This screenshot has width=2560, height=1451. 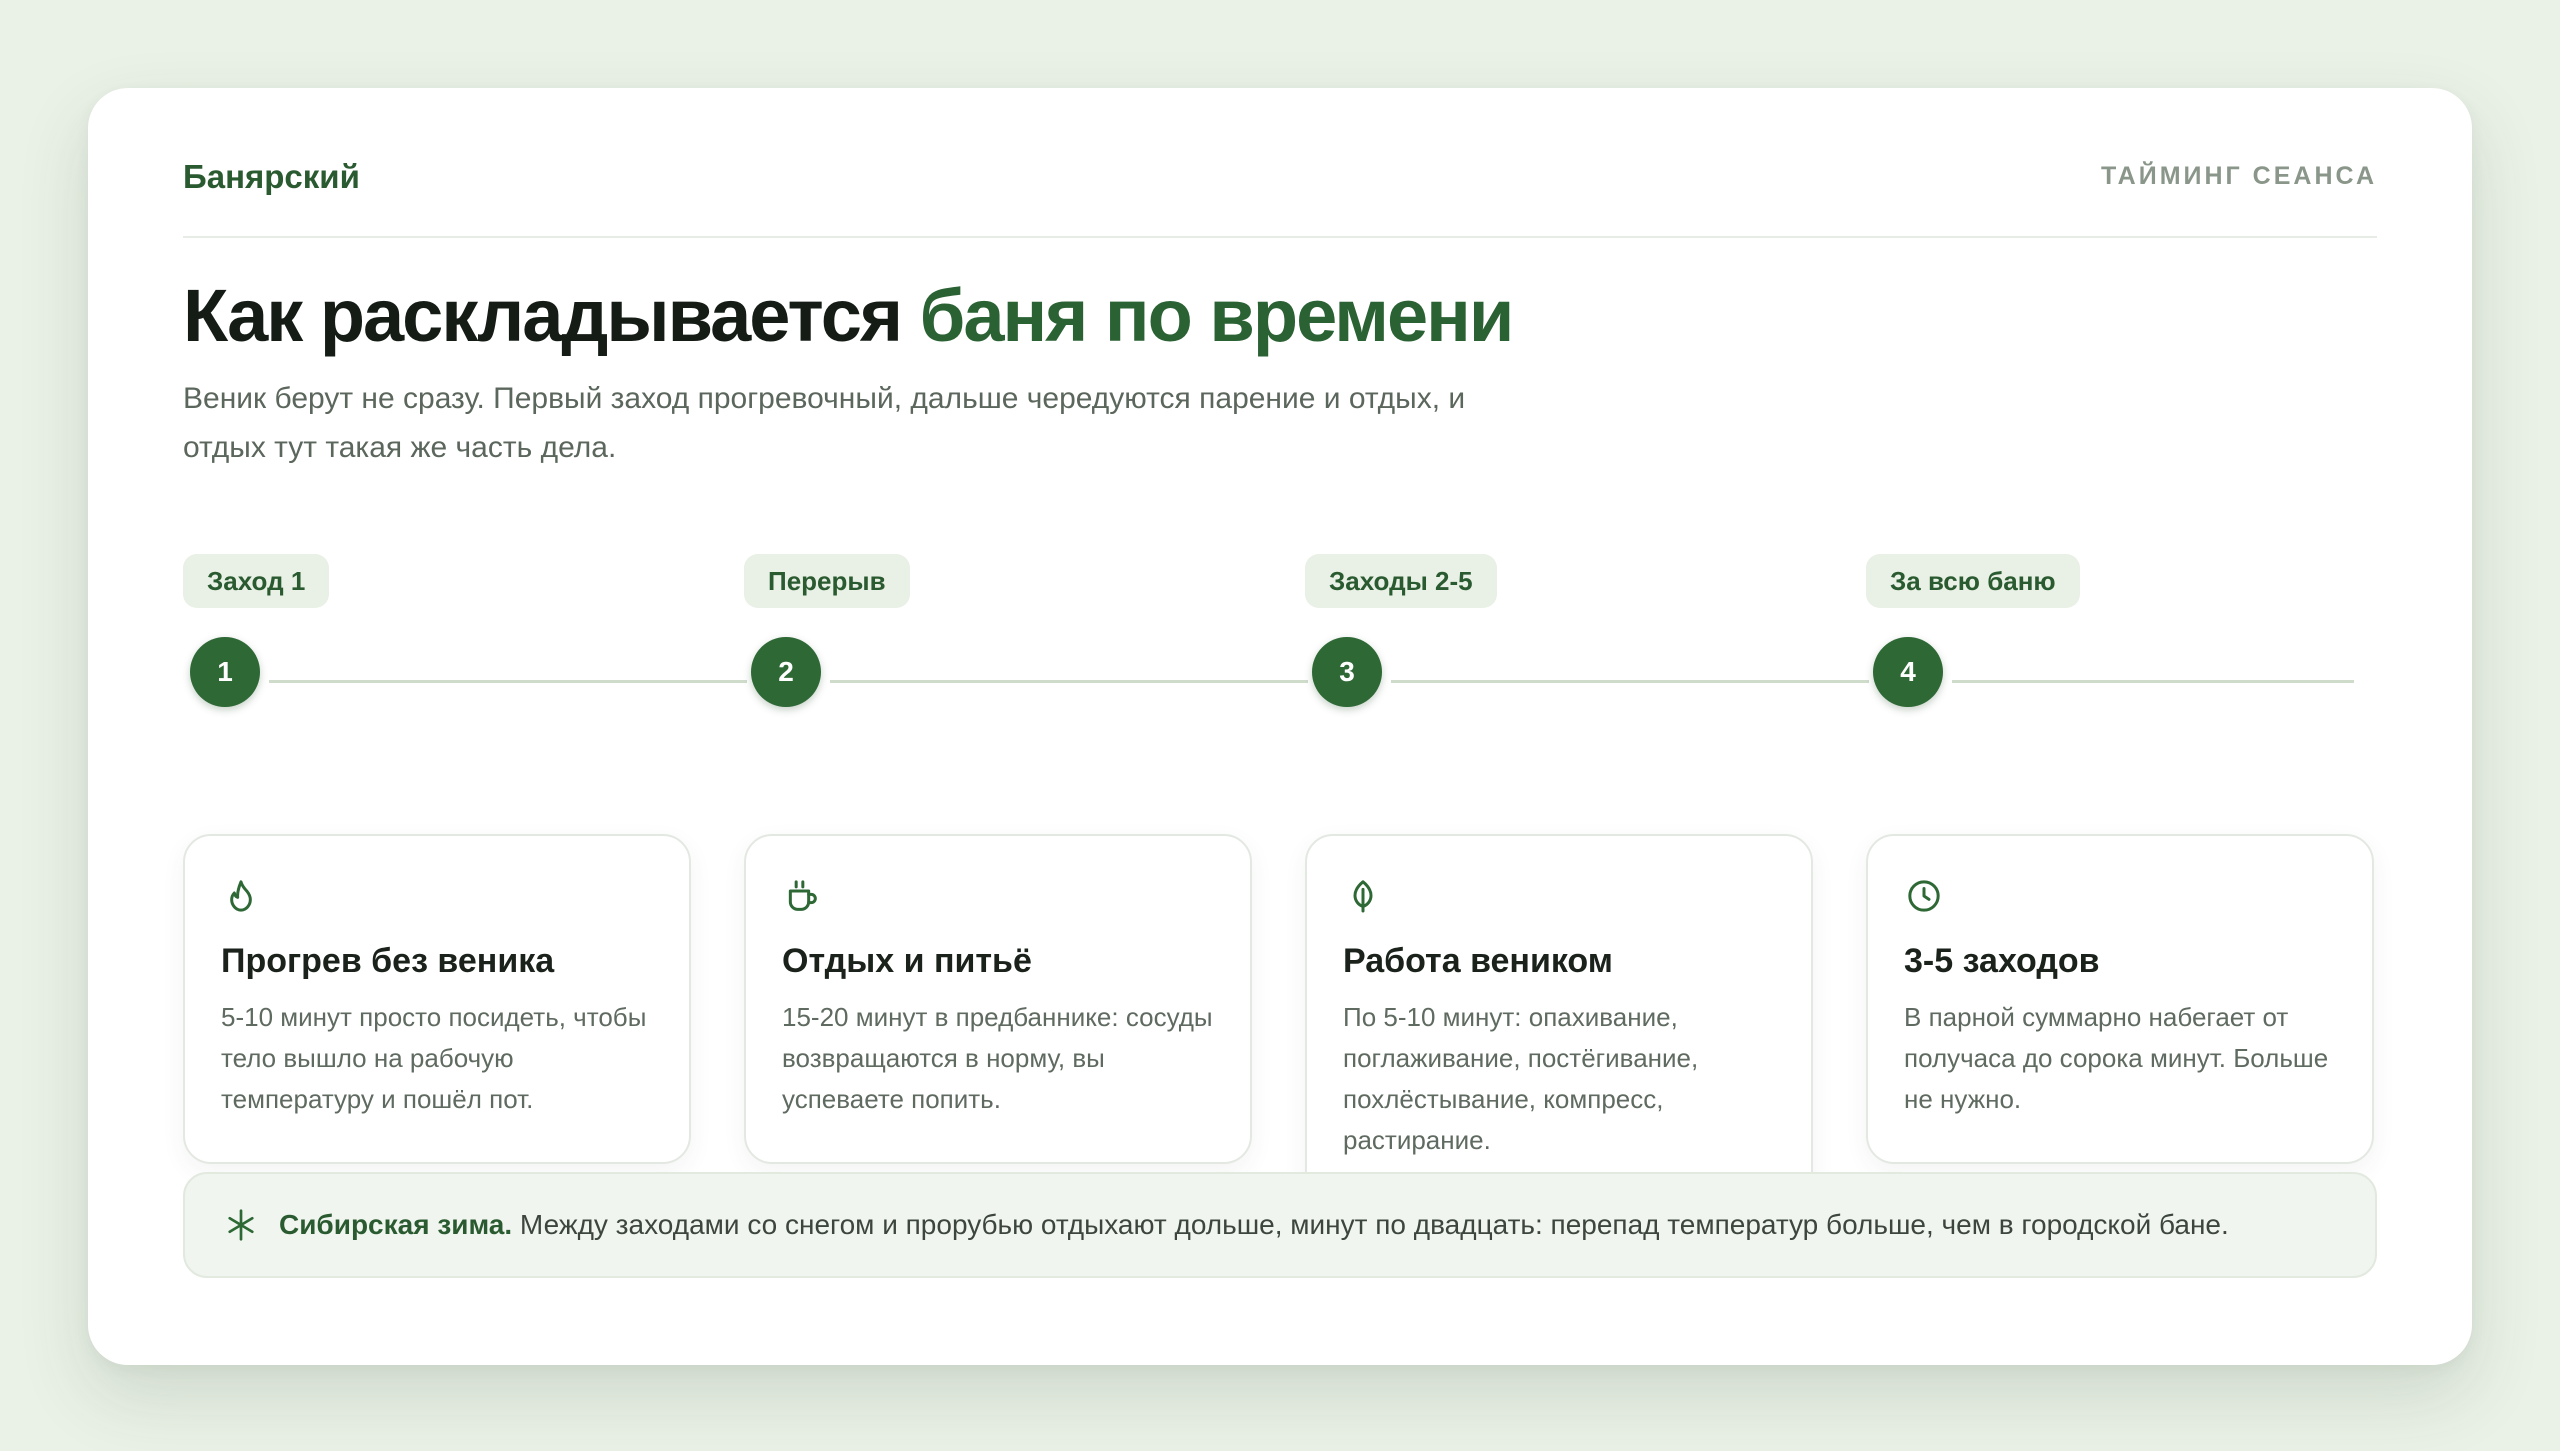 I want to click on title-main: Как раскладывается, so click(x=551, y=315).